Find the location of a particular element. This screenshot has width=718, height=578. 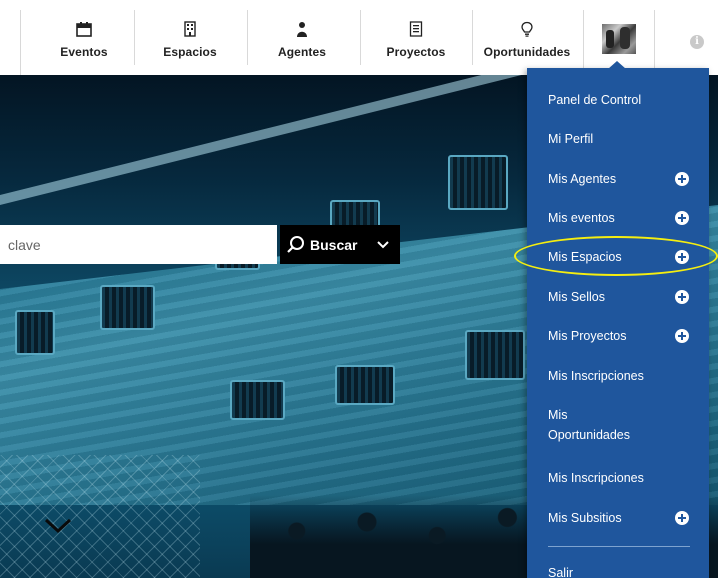

document-icon is located at coordinates (416, 29).